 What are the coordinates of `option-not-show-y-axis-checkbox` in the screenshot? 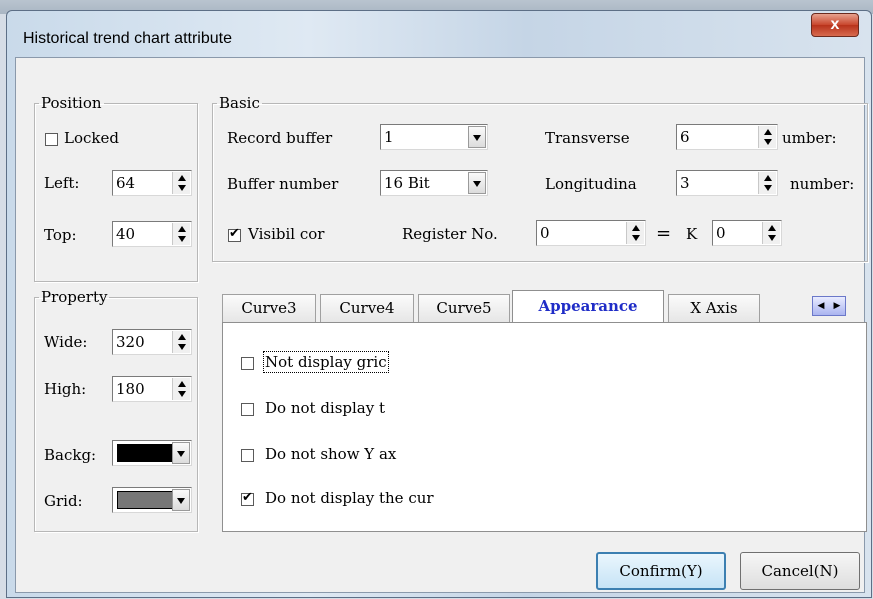 It's located at (247, 455).